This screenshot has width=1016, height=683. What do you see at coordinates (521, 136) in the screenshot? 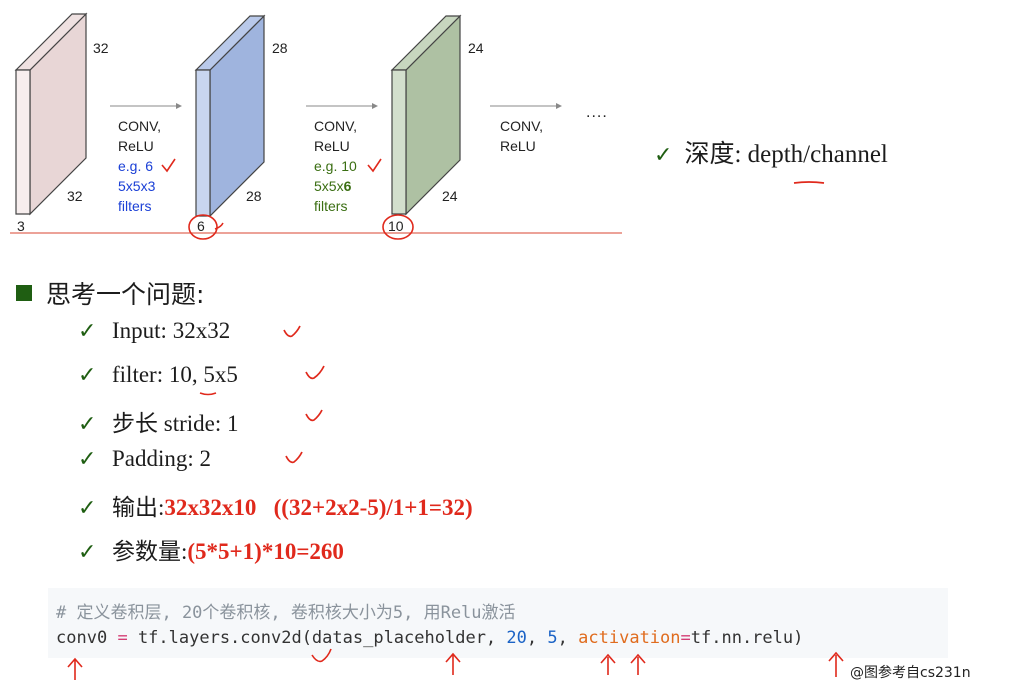
I see `stage-3-label: CONV, ReLU` at bounding box center [521, 136].